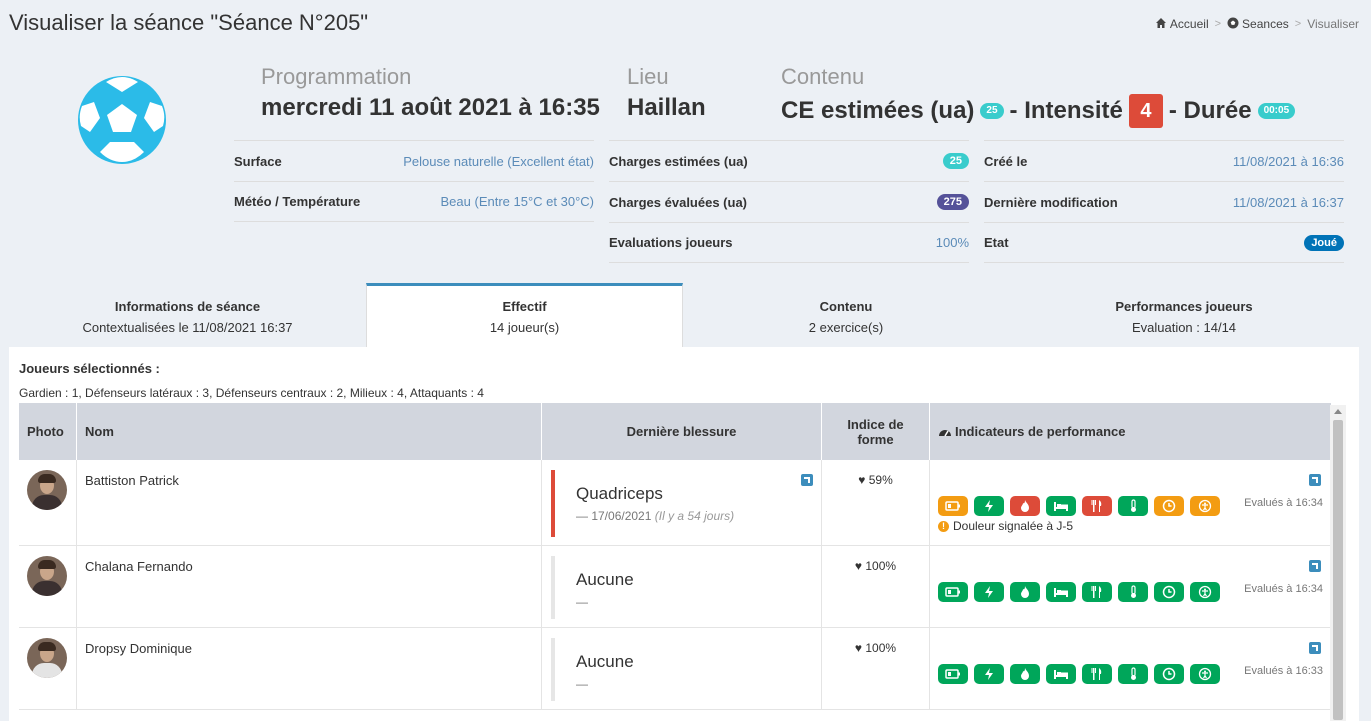 The height and width of the screenshot is (721, 1371). Describe the element at coordinates (1160, 23) in the screenshot. I see `home-icon` at that location.